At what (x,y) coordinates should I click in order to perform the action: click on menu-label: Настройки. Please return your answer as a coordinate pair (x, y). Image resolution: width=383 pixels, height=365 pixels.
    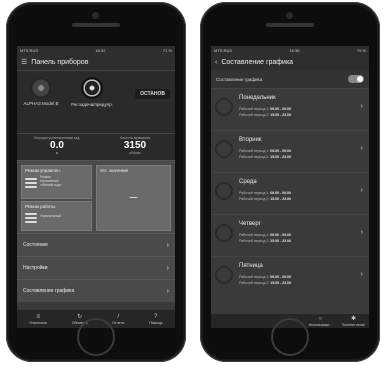
    Looking at the image, I should click on (35, 268).